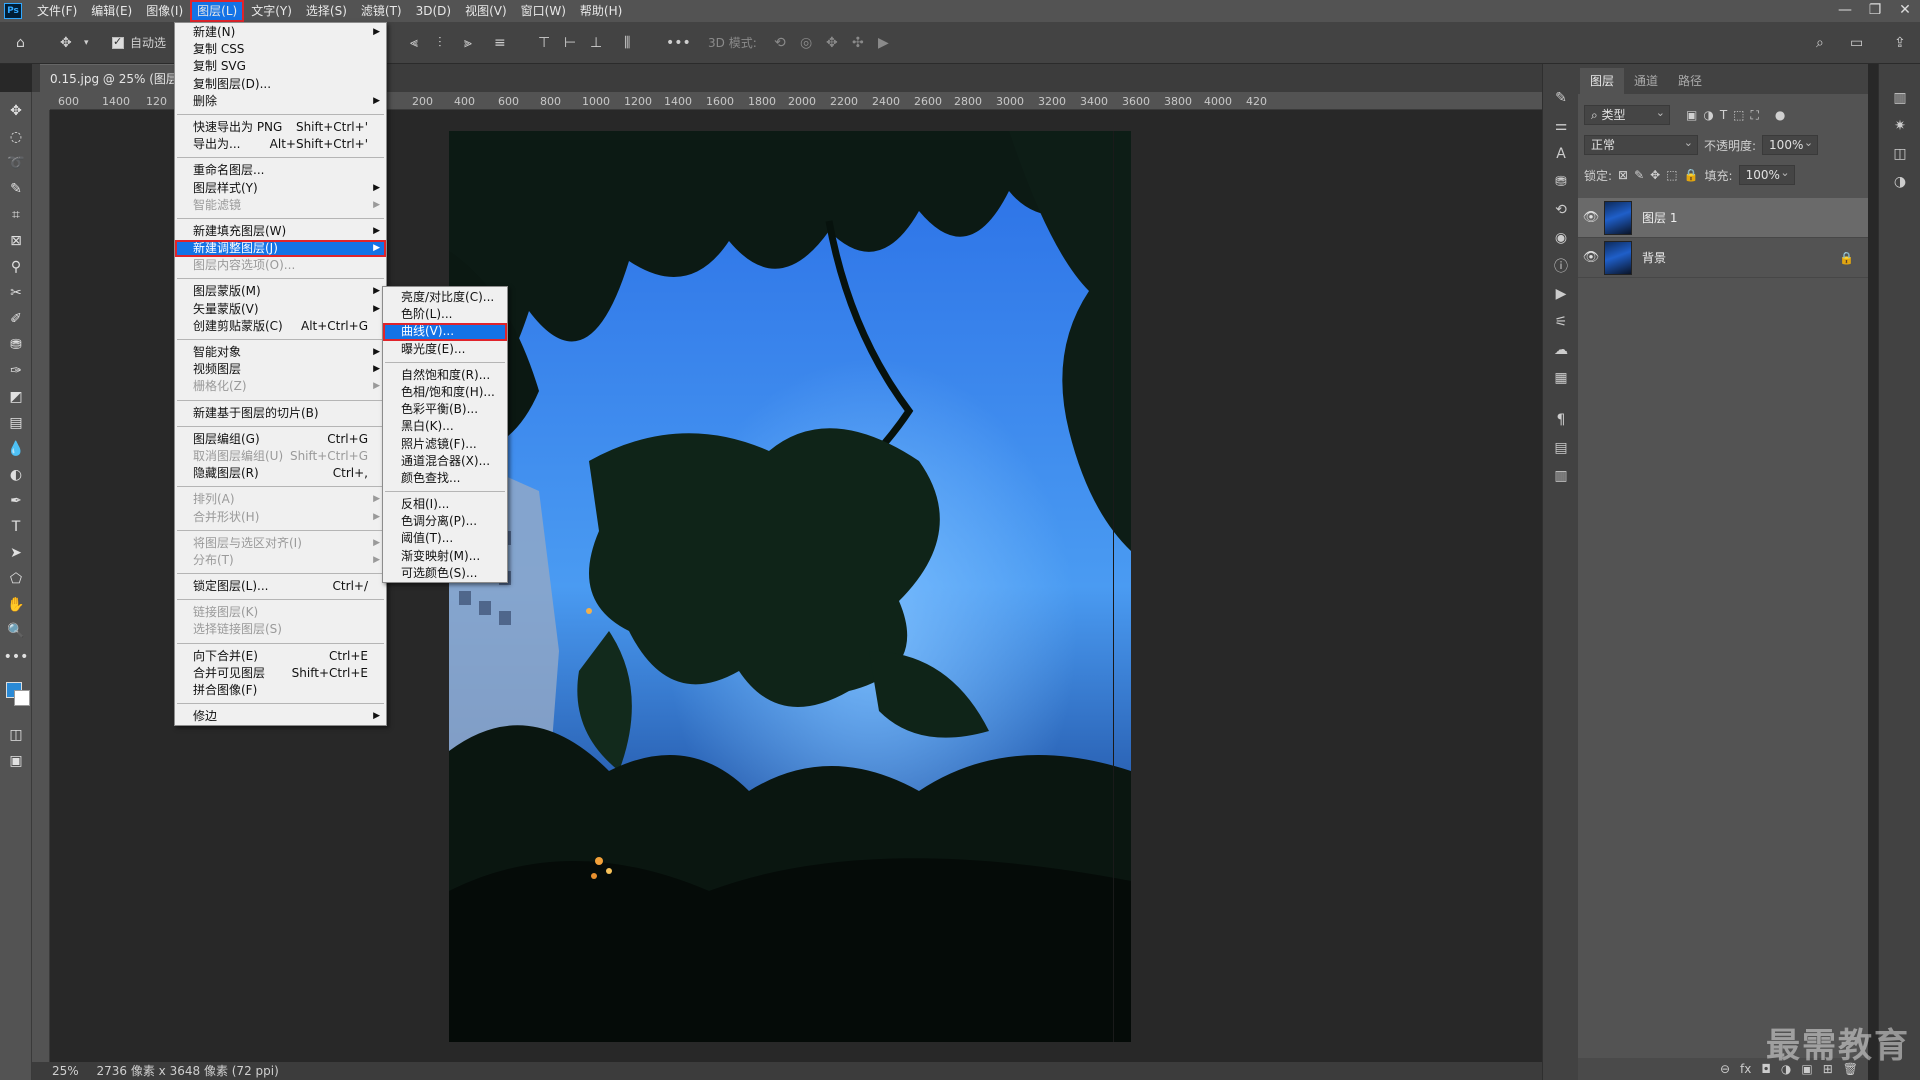  Describe the element at coordinates (280, 49) in the screenshot. I see `menu-item: 复制 CSS` at that location.